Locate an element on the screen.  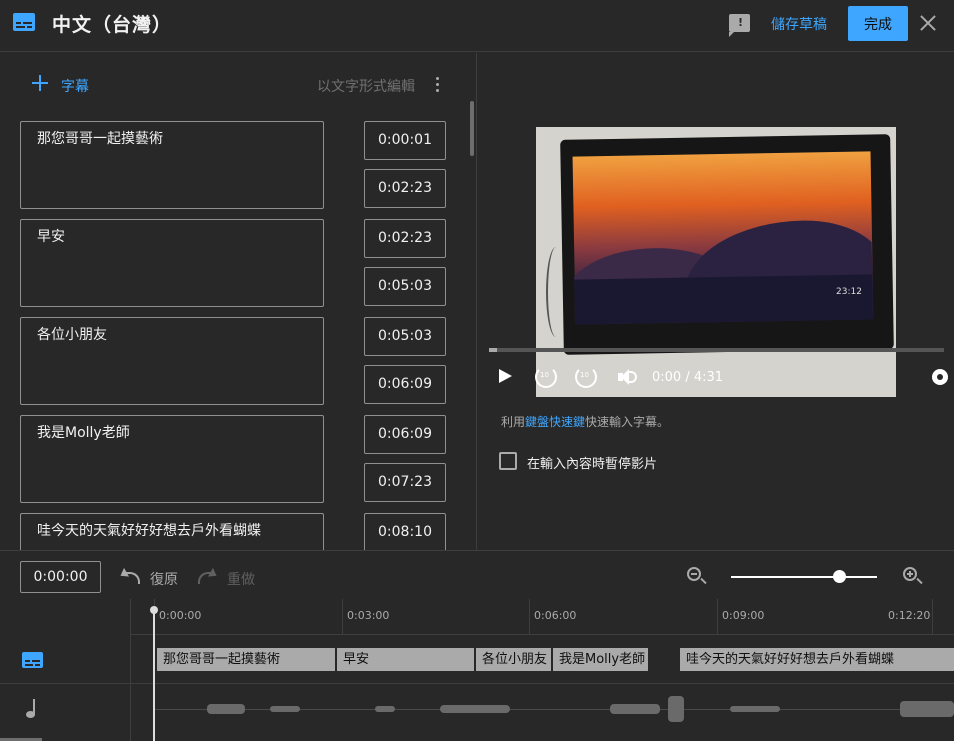
subtitles-icon is located at coordinates (24, 22).